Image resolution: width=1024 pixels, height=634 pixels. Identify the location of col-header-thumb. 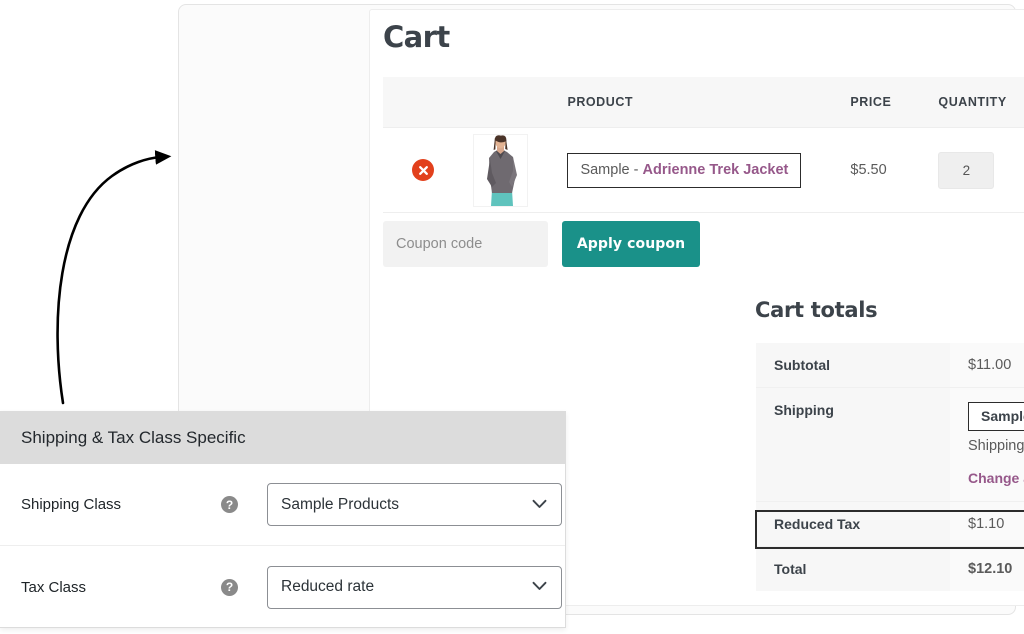
(519, 102).